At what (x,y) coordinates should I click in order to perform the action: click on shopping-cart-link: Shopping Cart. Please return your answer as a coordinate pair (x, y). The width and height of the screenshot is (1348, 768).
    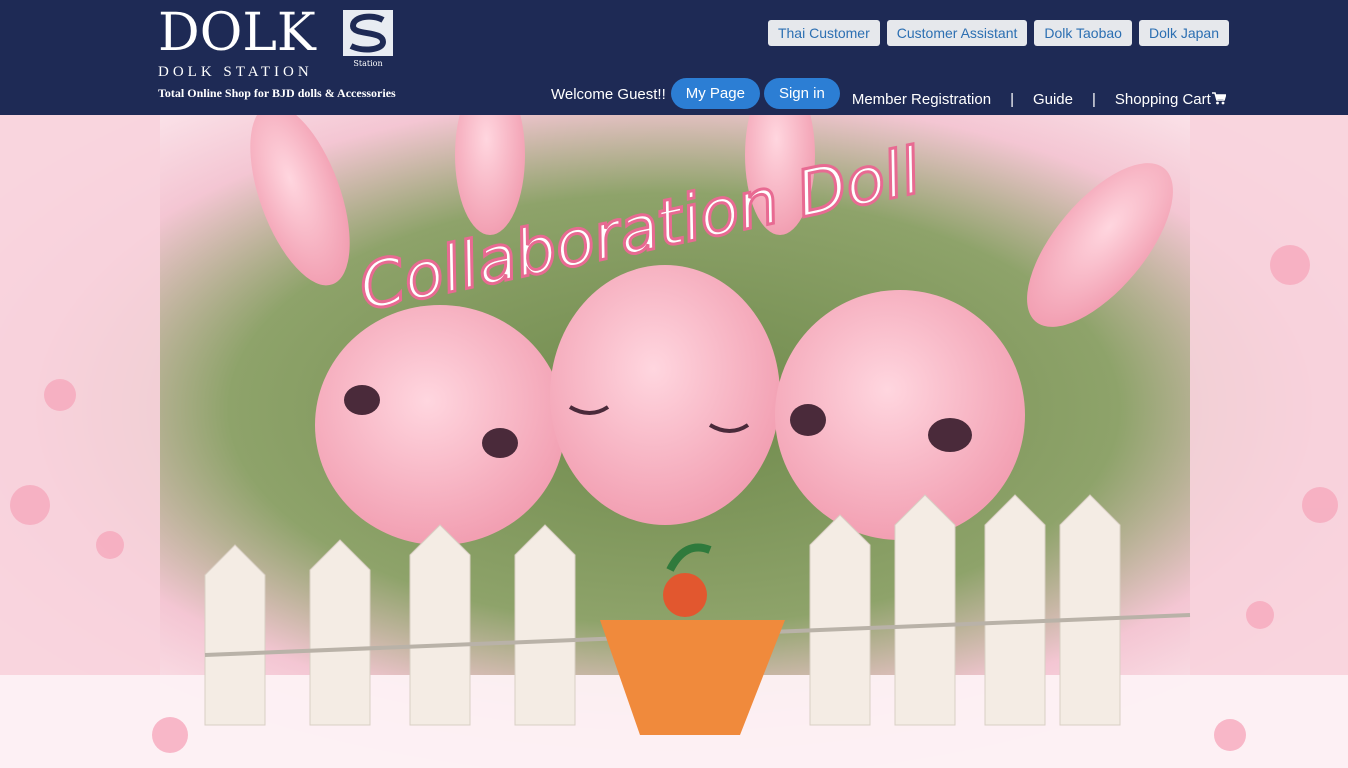
    Looking at the image, I should click on (1170, 99).